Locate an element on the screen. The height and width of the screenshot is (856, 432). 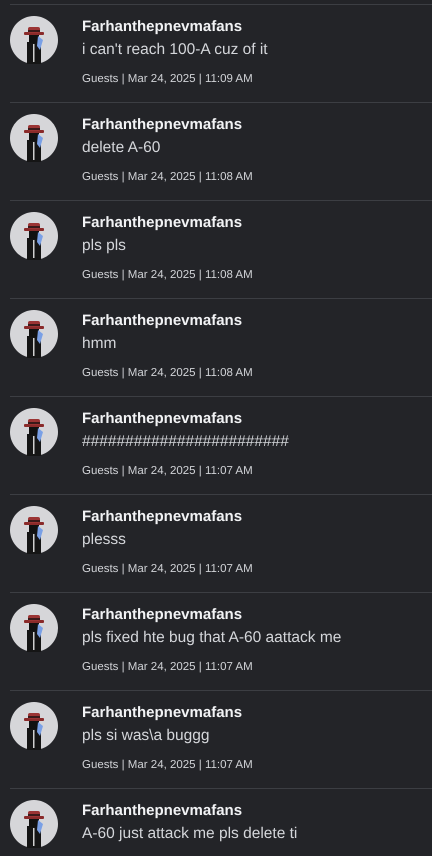
message-text: pls fixed hte bug that A-60 aattack me is located at coordinates (212, 638).